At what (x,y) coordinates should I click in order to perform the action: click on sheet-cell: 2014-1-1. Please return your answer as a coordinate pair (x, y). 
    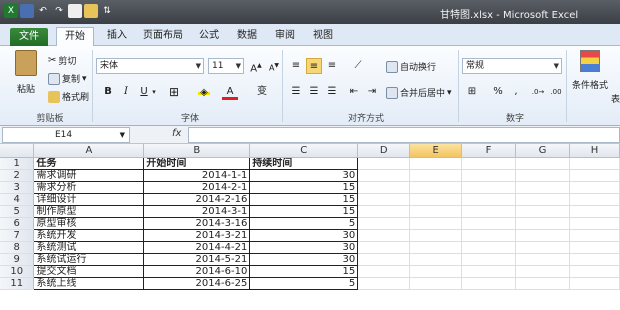
    Looking at the image, I should click on (197, 175).